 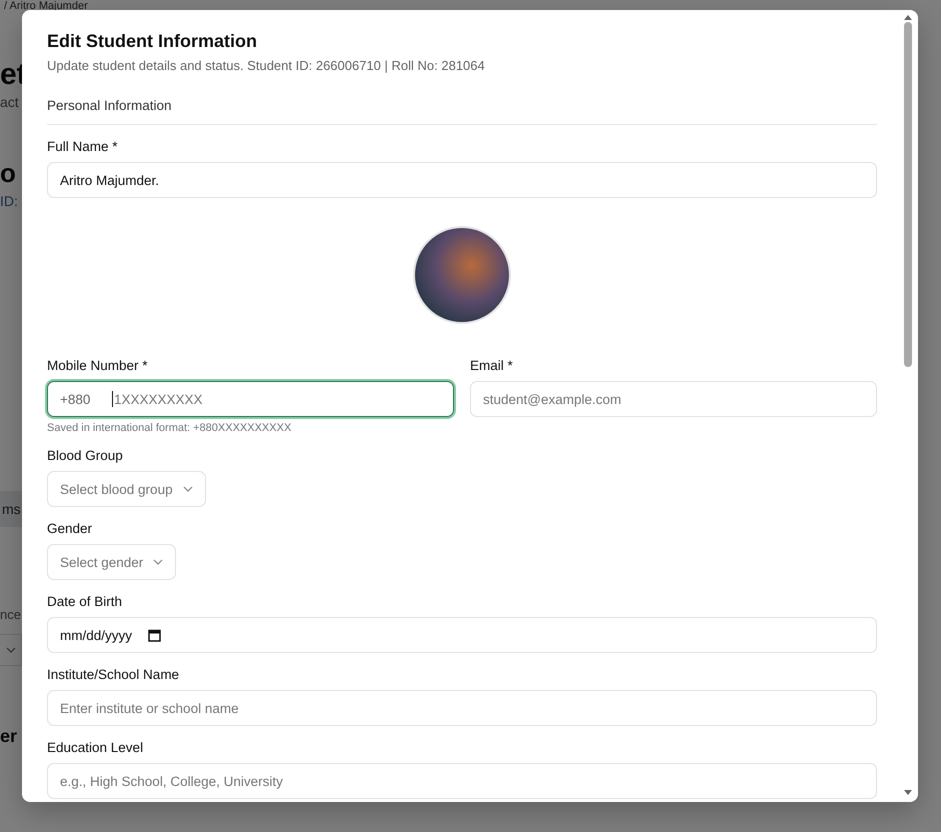 What do you see at coordinates (673, 399) in the screenshot?
I see `text-field: student@example.com` at bounding box center [673, 399].